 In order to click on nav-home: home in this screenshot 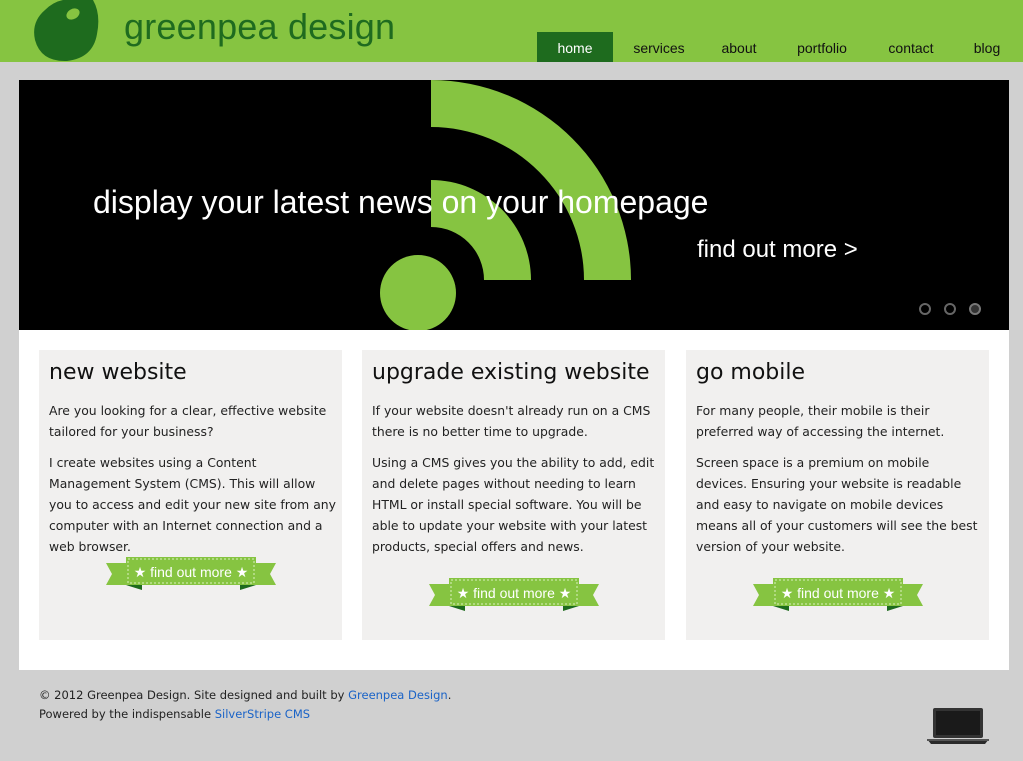, I will do `click(575, 47)`.